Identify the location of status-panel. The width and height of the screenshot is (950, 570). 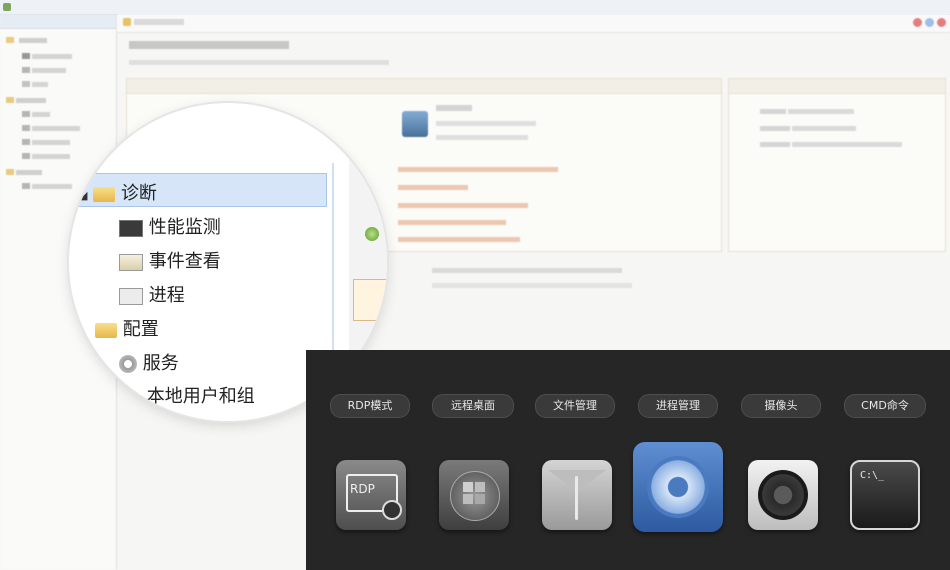
(837, 165).